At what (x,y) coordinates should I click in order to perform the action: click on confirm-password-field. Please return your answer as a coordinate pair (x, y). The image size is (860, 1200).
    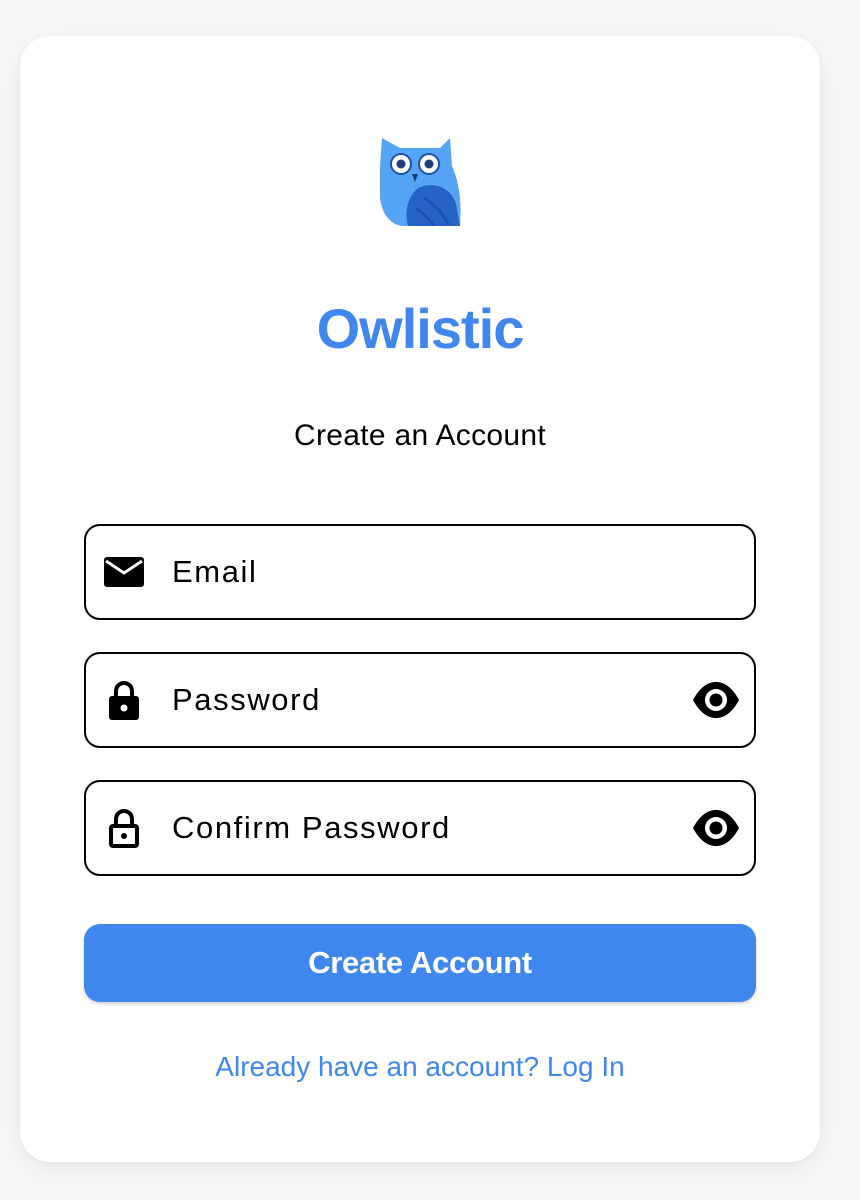
    Looking at the image, I should click on (420, 828).